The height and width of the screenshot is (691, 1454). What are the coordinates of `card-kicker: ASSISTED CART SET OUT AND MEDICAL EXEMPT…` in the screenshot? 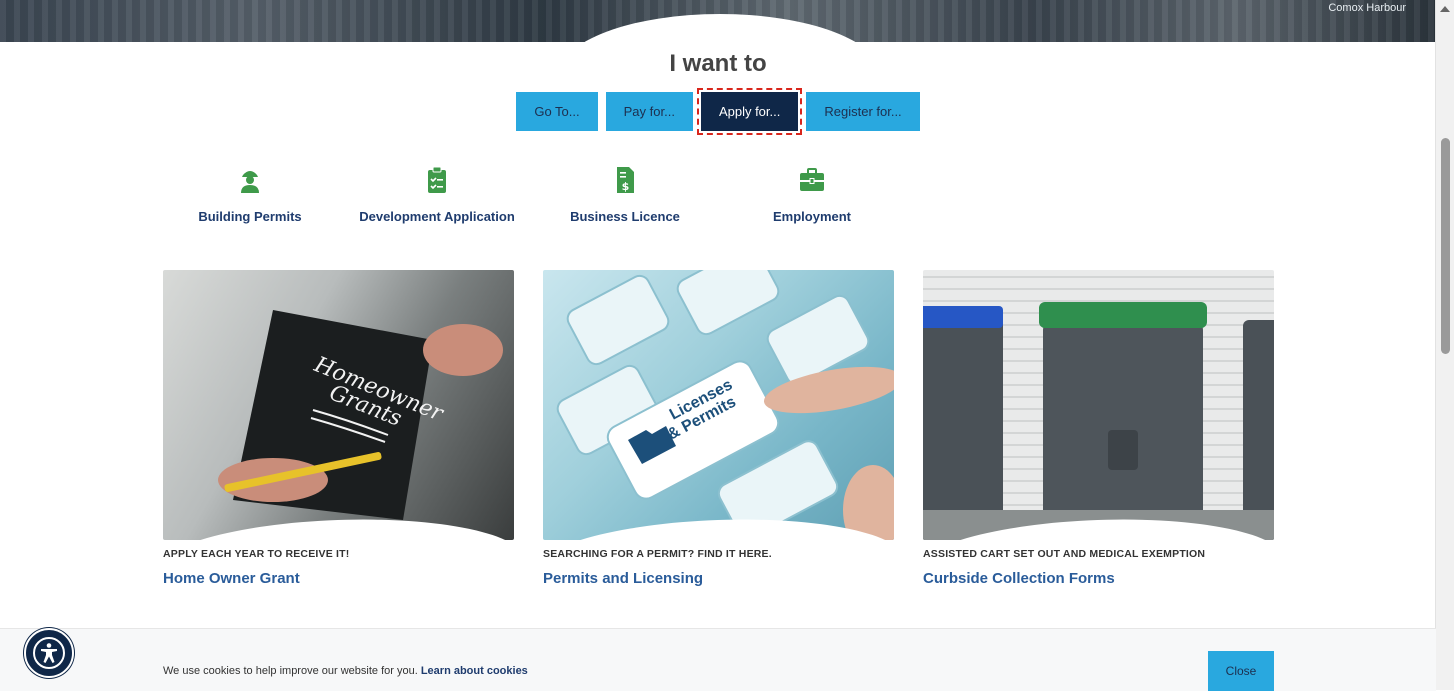 It's located at (1064, 554).